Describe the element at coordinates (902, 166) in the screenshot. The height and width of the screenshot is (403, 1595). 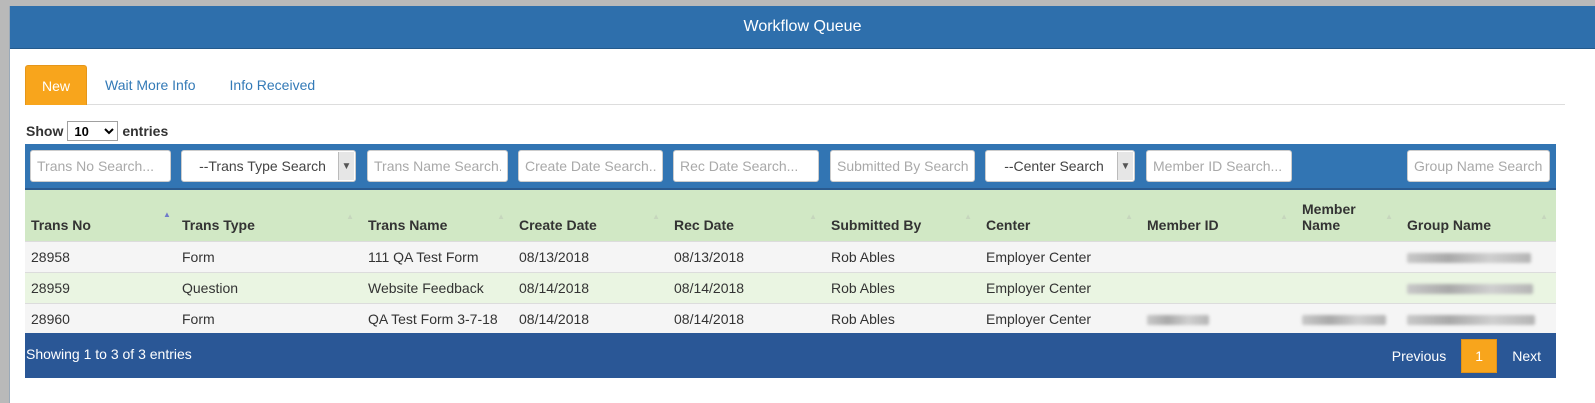
I see `submitted-by-search-input` at that location.